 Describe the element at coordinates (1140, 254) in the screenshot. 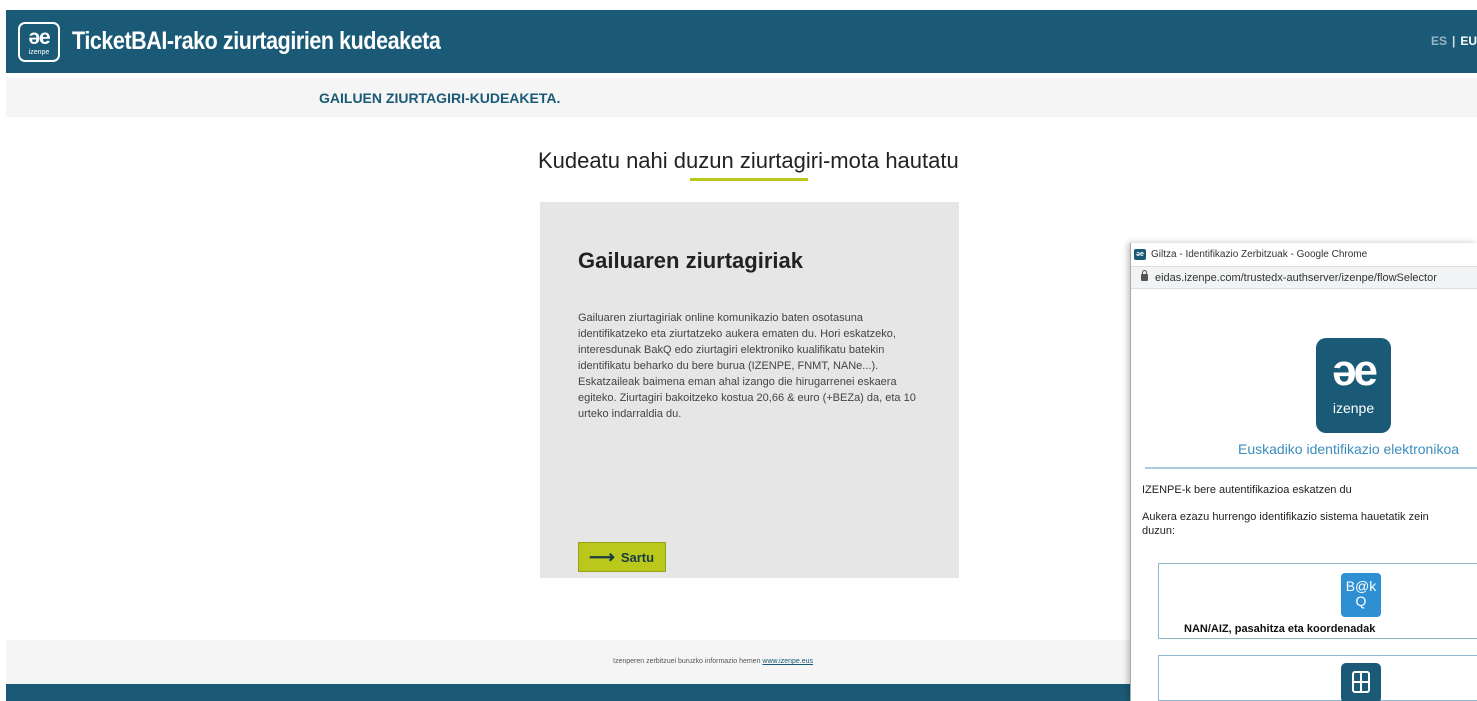

I see `favicon-icon: əe` at that location.